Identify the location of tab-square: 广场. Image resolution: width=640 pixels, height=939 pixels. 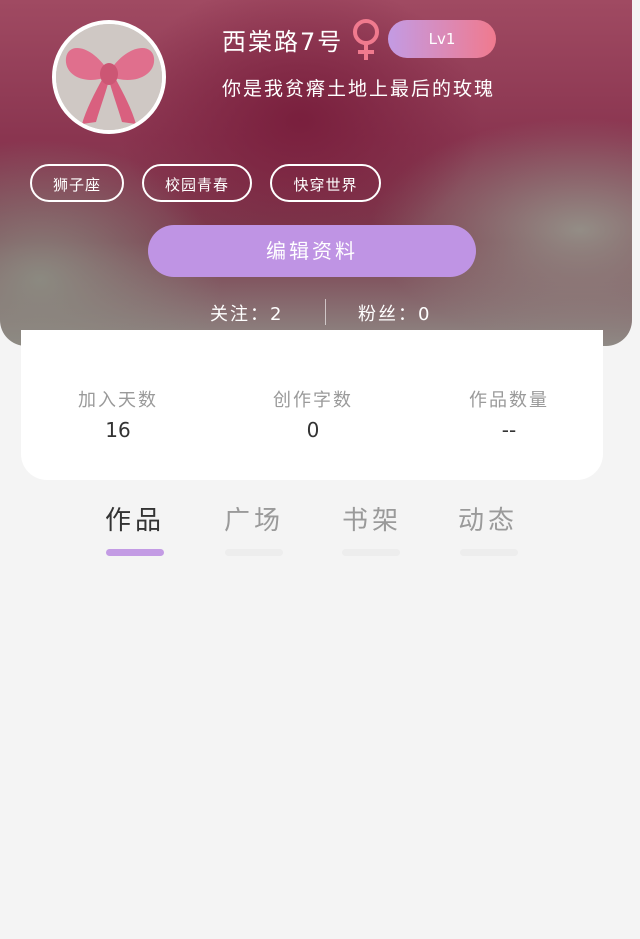
(254, 518).